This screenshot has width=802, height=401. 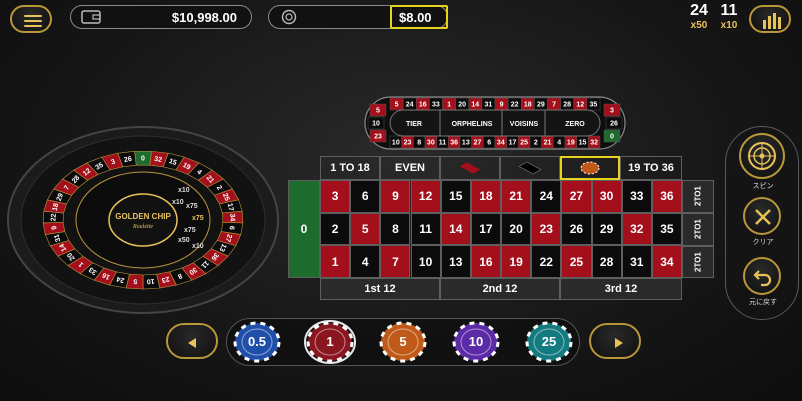 I want to click on bet-number-27: 27, so click(x=576, y=196).